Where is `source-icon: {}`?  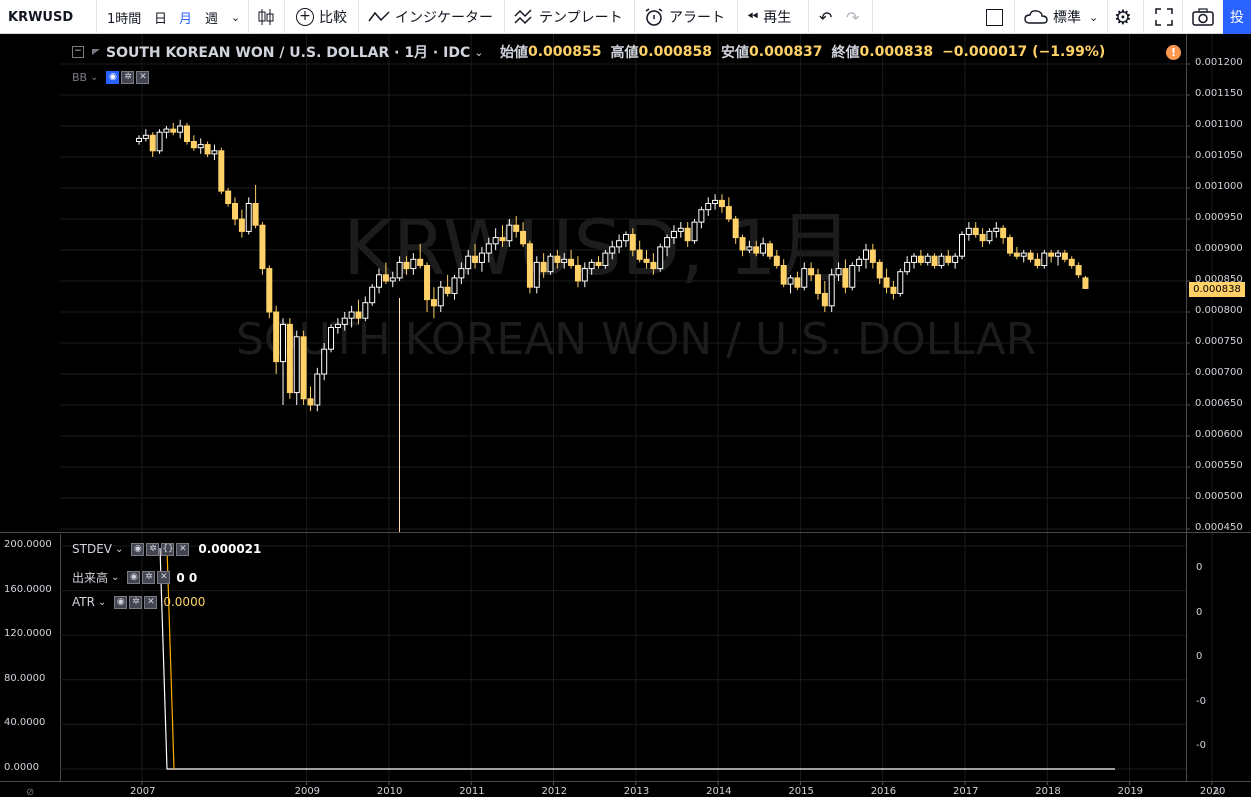
source-icon: {} is located at coordinates (168, 549).